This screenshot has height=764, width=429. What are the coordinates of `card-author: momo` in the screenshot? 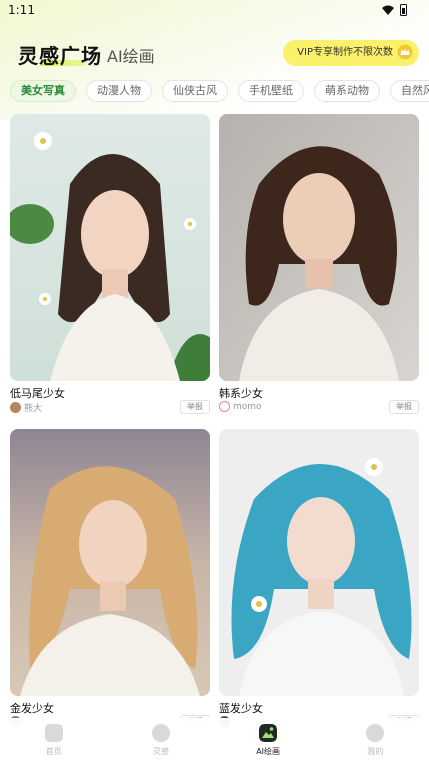 It's located at (240, 406).